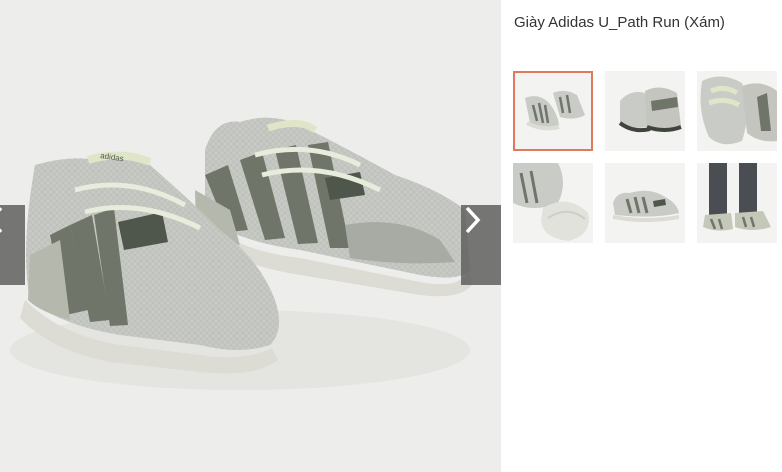 The image size is (782, 472). I want to click on shoe-heel-thumbnail, so click(645, 111).